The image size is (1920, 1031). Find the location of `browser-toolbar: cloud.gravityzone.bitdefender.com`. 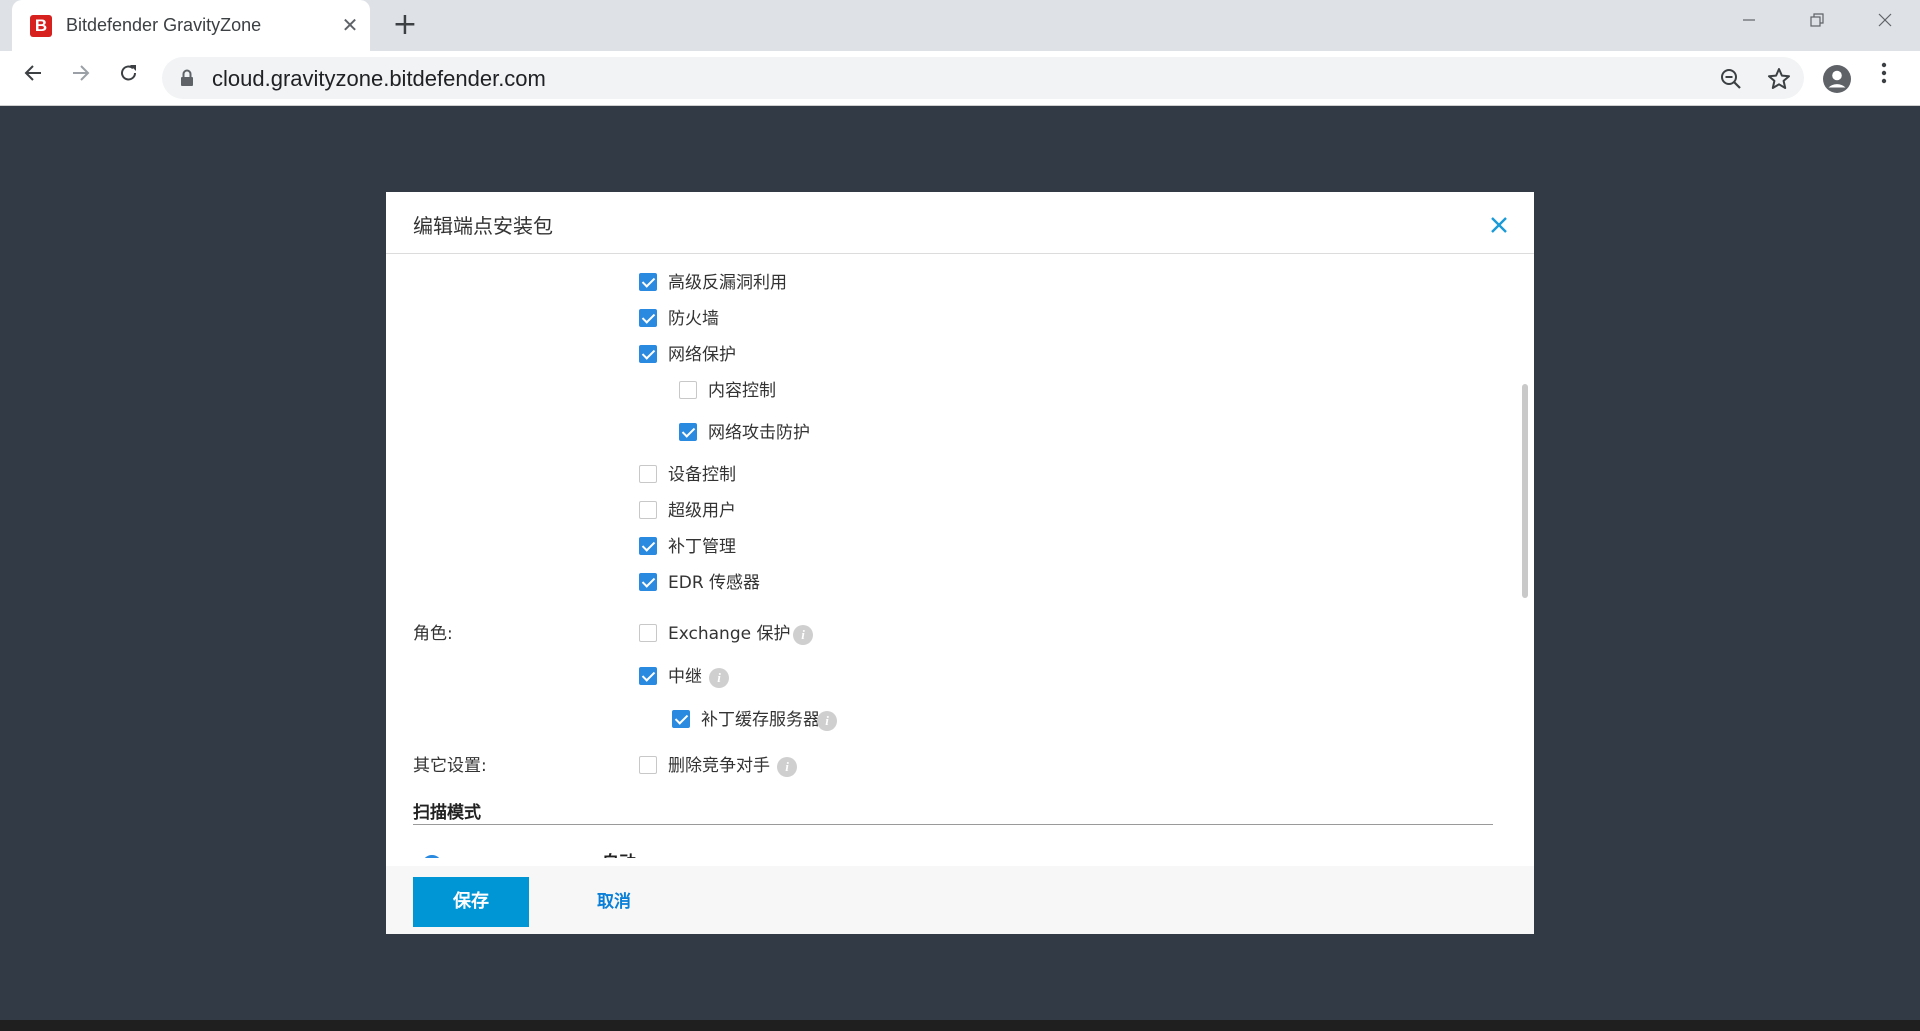

browser-toolbar: cloud.gravityzone.bitdefender.com is located at coordinates (960, 78).